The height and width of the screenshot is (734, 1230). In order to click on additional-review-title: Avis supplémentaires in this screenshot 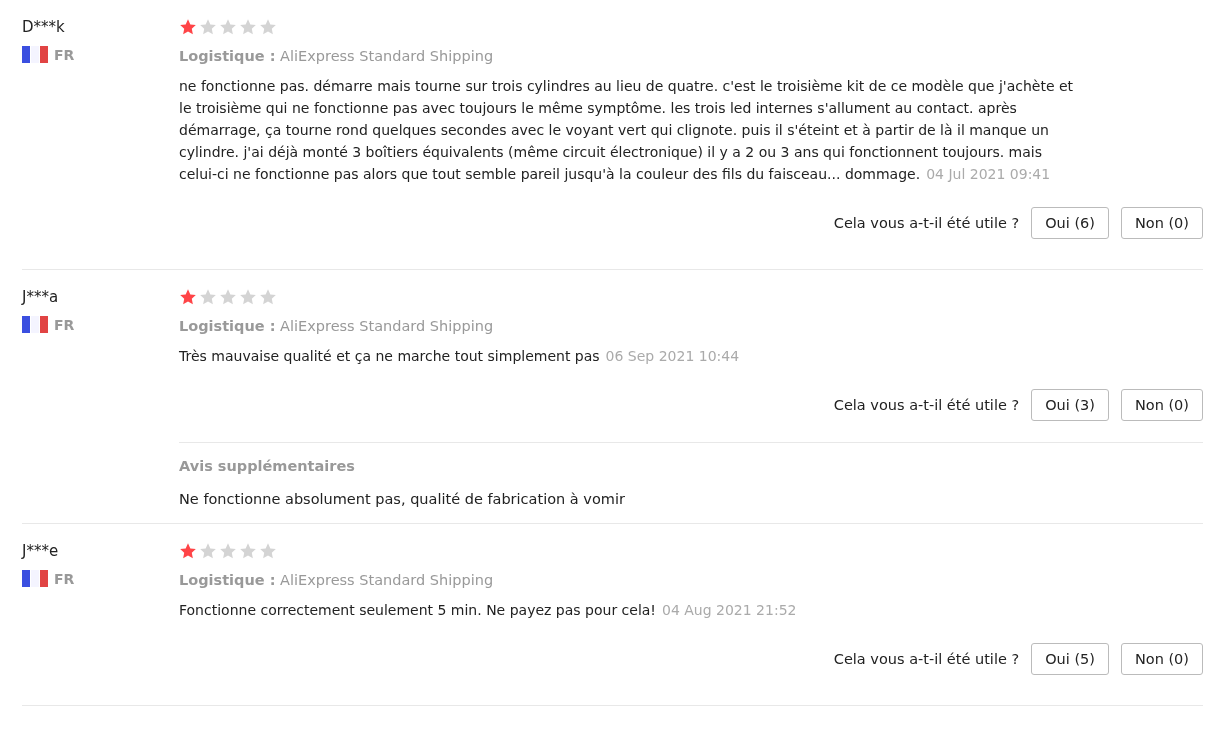, I will do `click(267, 466)`.